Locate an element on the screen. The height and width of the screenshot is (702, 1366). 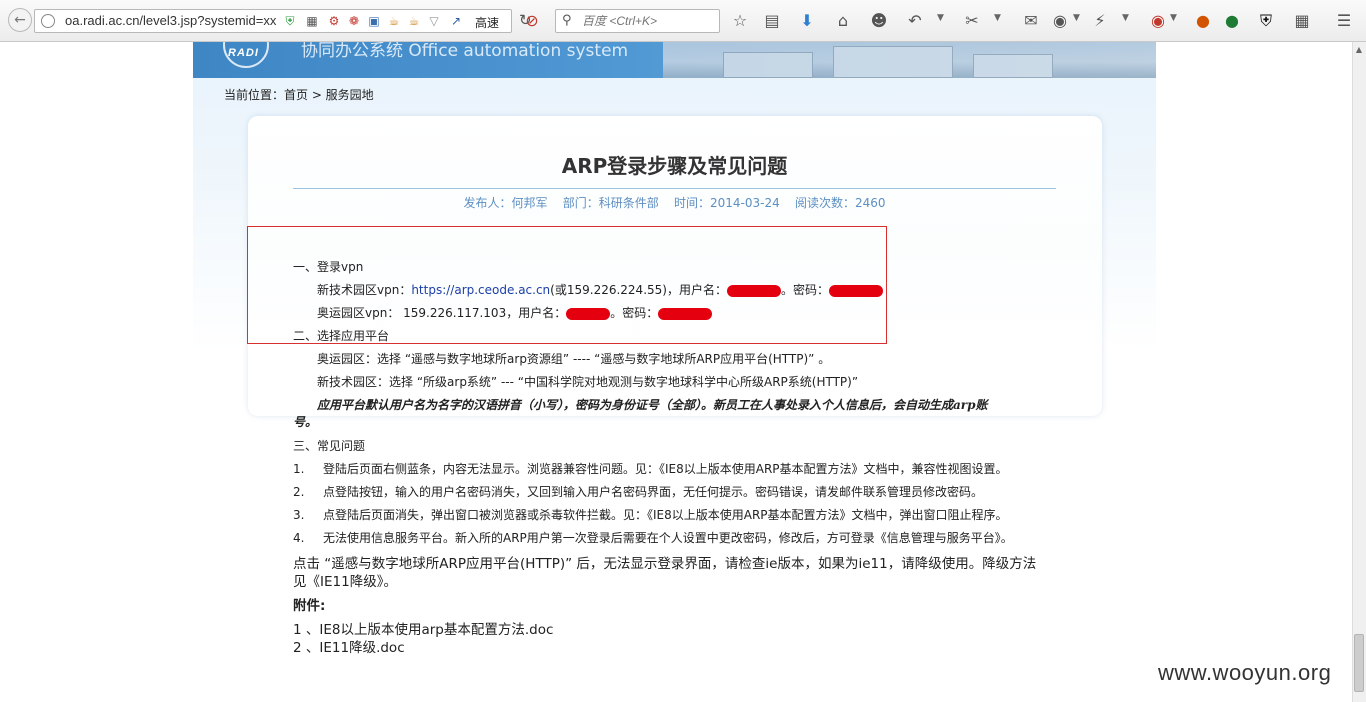
vpn2-prefix: 奥运园区vpn： 159.226.117.103，用户名： is located at coordinates (442, 313).